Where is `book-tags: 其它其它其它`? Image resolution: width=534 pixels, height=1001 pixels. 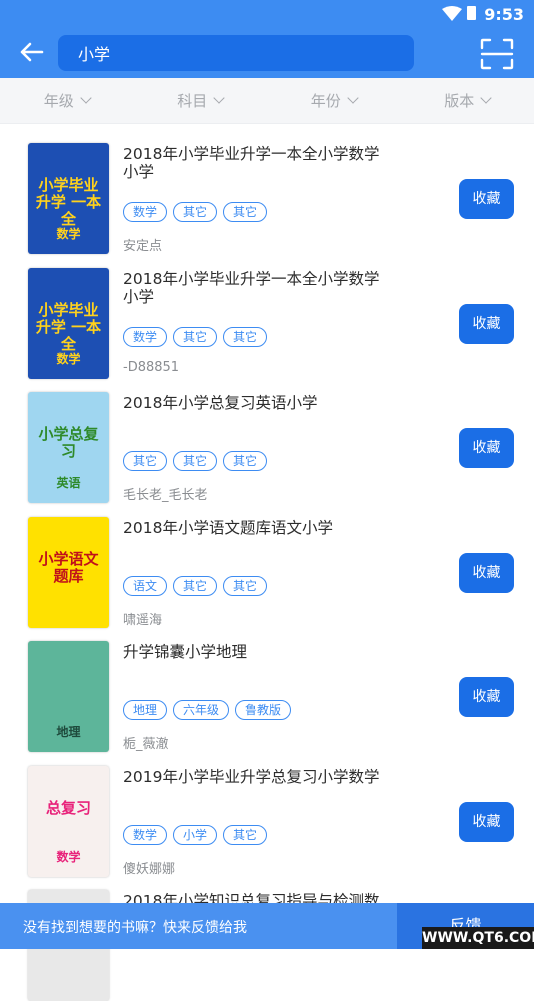
book-tags: 其它其它其它 is located at coordinates (198, 461).